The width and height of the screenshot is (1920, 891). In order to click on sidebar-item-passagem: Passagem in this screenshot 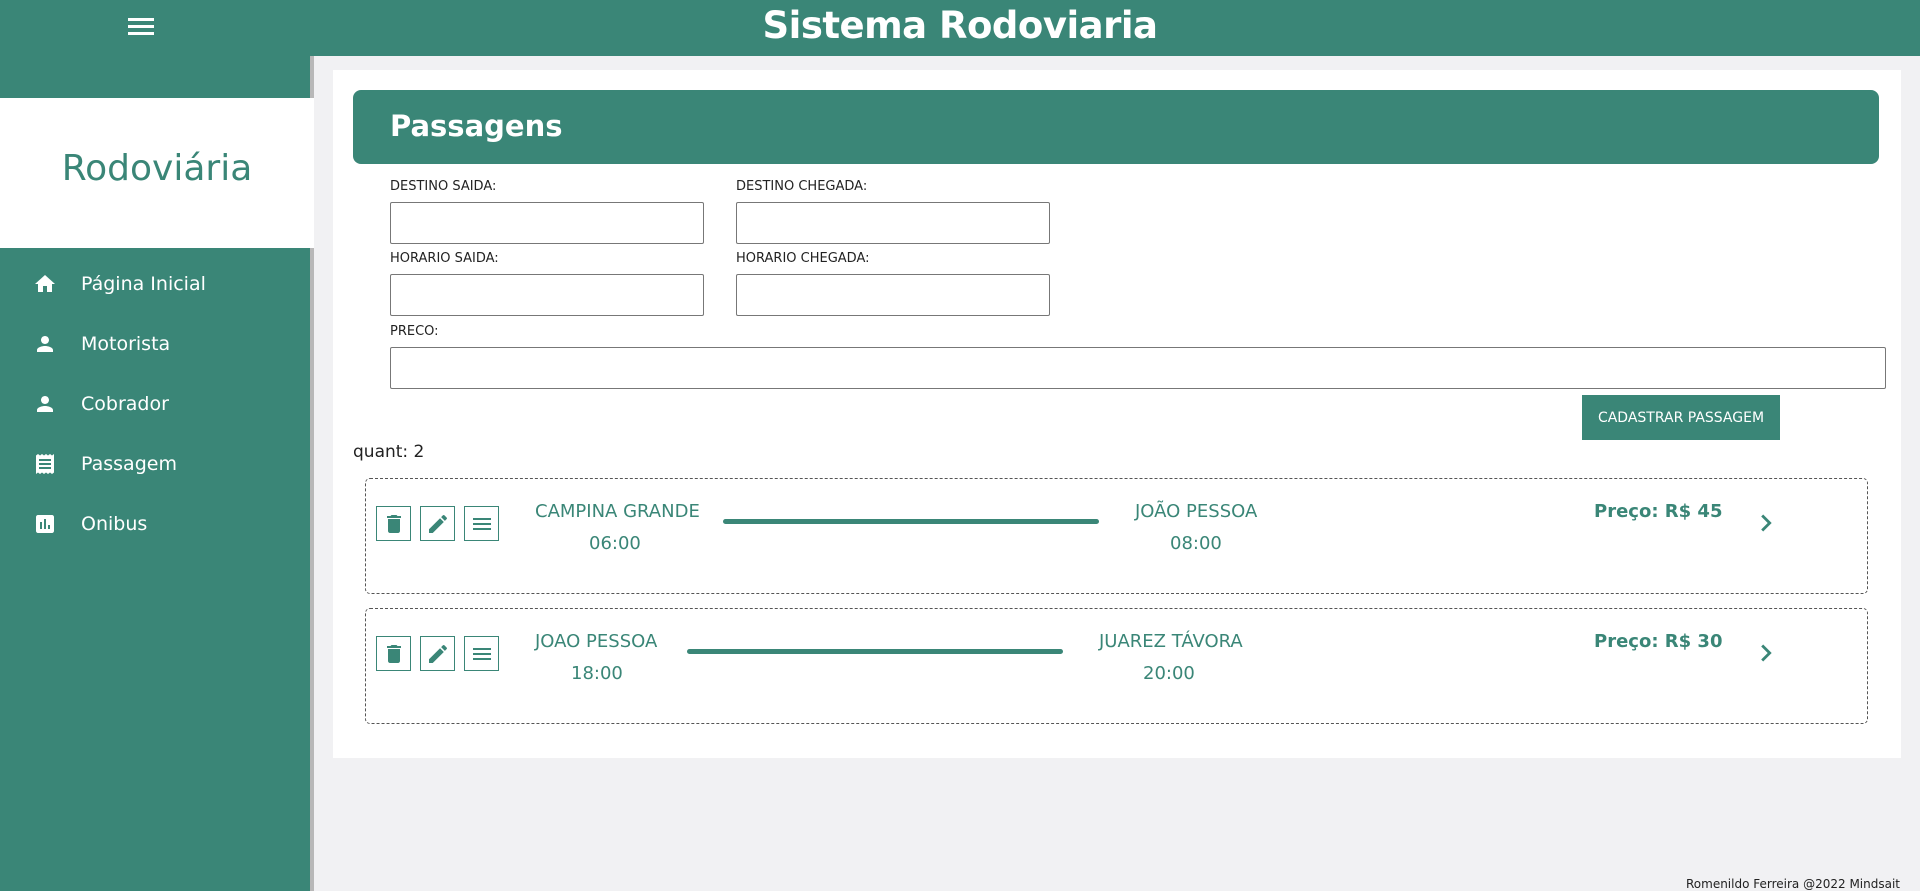, I will do `click(157, 464)`.